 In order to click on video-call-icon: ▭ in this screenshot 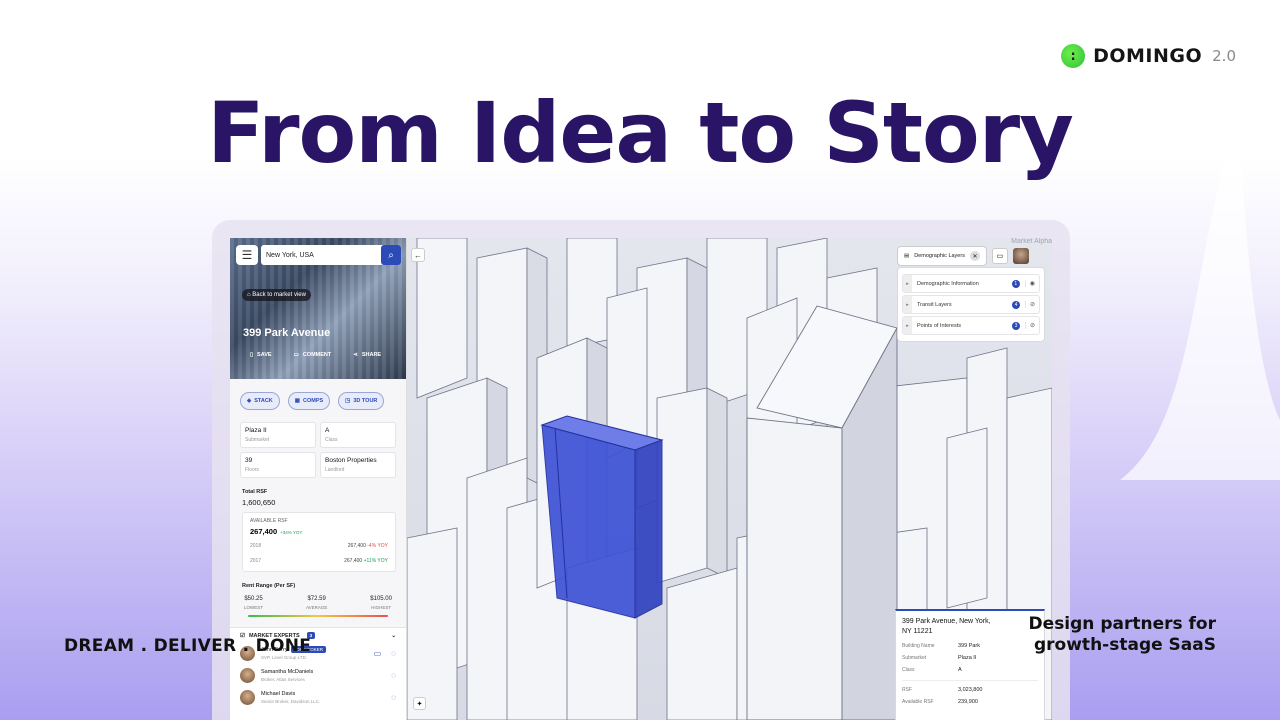, I will do `click(378, 653)`.